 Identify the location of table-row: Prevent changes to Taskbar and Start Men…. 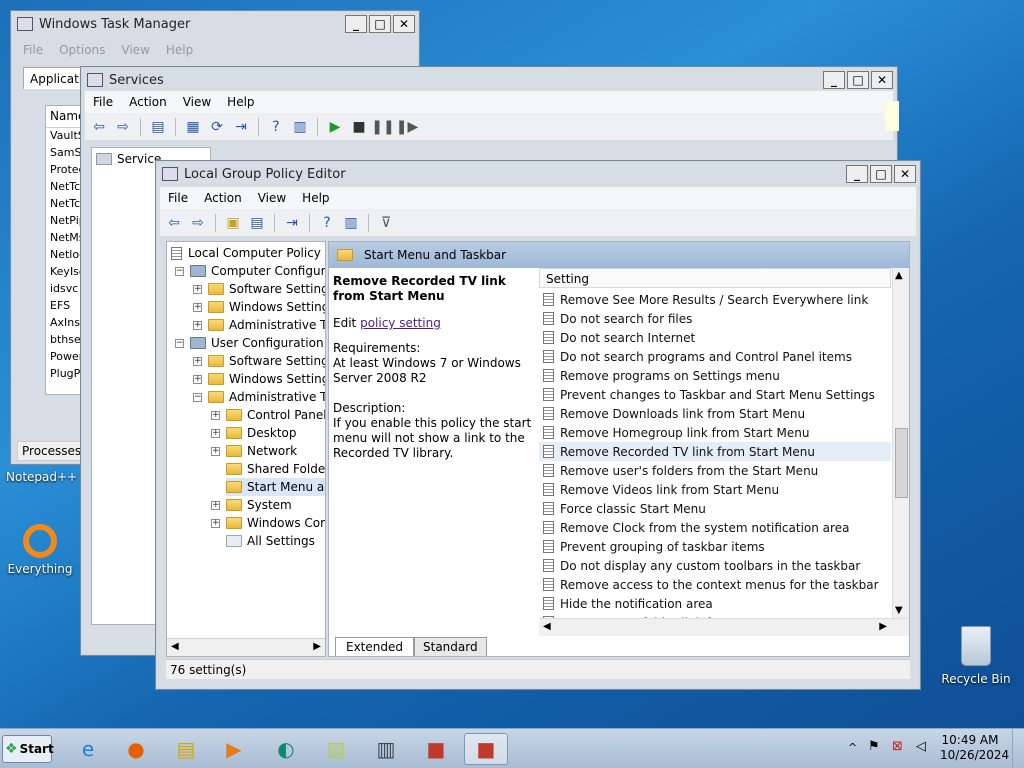
(715, 394).